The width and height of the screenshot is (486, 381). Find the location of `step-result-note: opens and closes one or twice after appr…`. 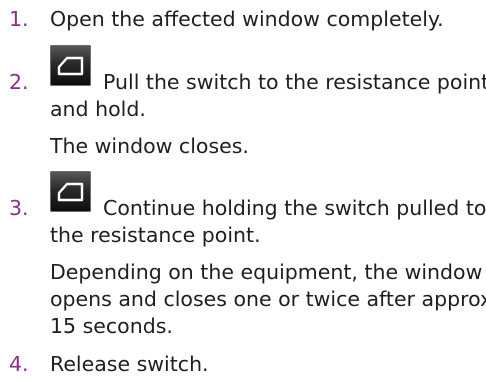

step-result-note: opens and closes one or twice after appr… is located at coordinates (268, 299).